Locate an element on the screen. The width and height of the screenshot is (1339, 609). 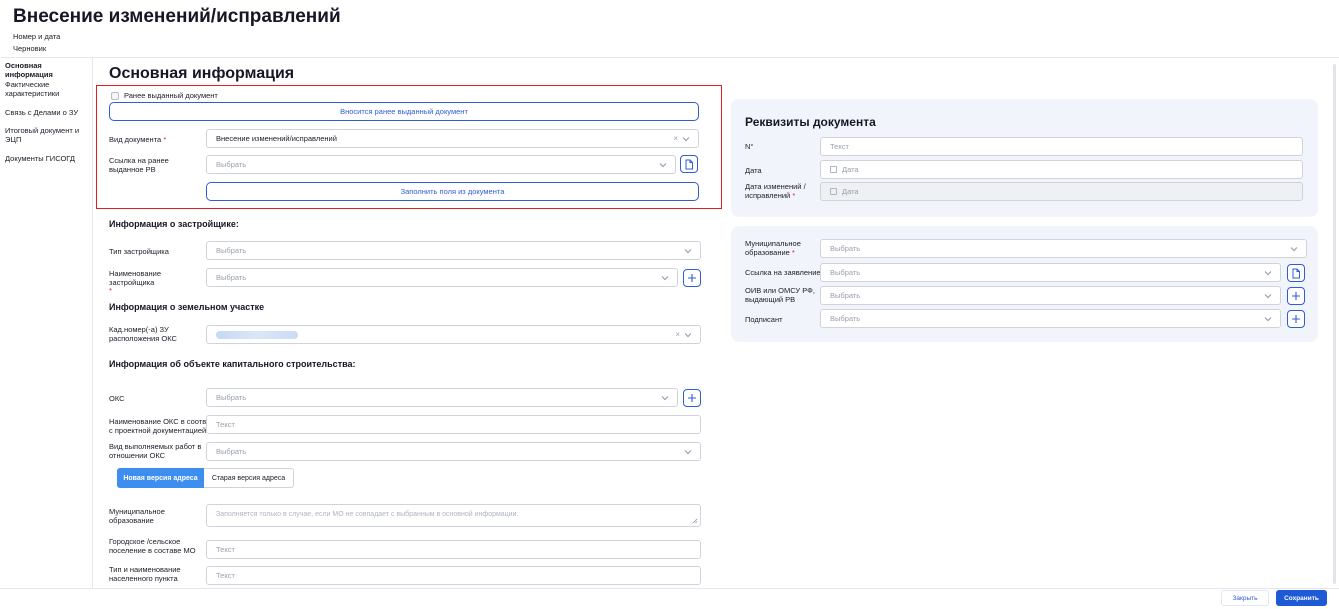
close-button: Закрыть is located at coordinates (1245, 598).